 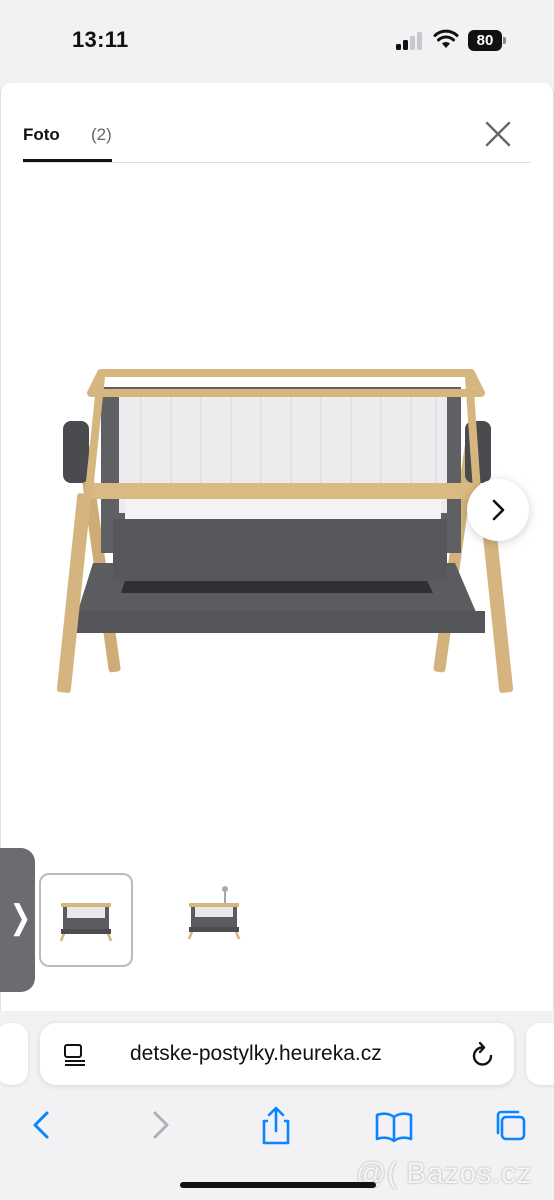 What do you see at coordinates (256, 1053) in the screenshot?
I see `url-text: detske-postylky.heureka.cz` at bounding box center [256, 1053].